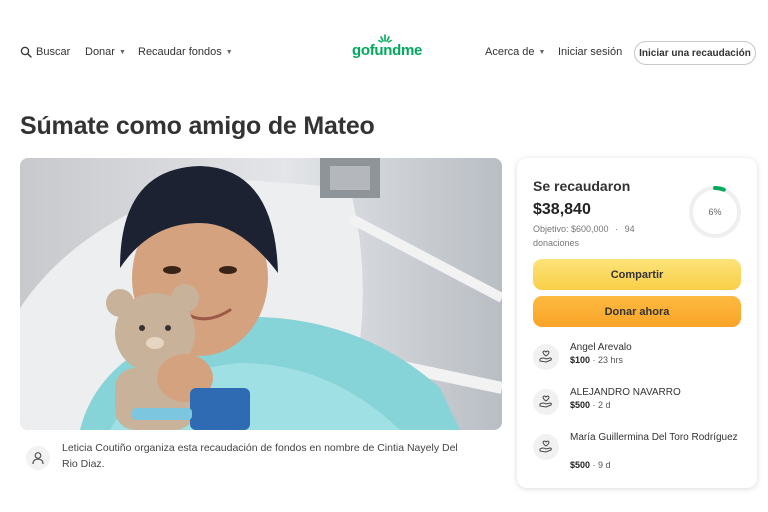 The image size is (768, 512). I want to click on goal-info: Objetivo: $600,000 · 94 donaciones, so click(584, 236).